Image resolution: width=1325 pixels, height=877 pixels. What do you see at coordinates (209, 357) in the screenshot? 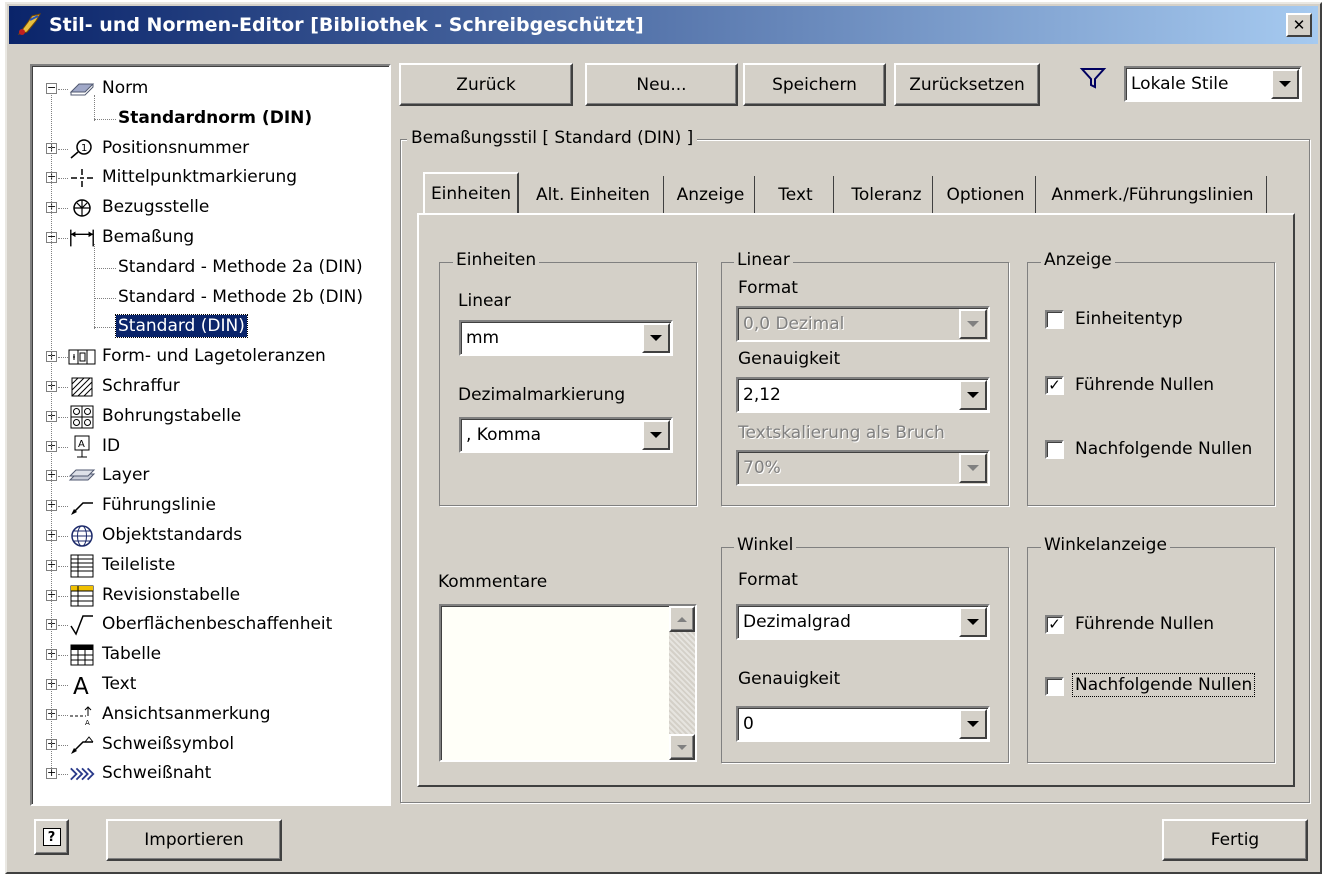
I see `tree-item: + Form- und Lagetoleranzen` at bounding box center [209, 357].